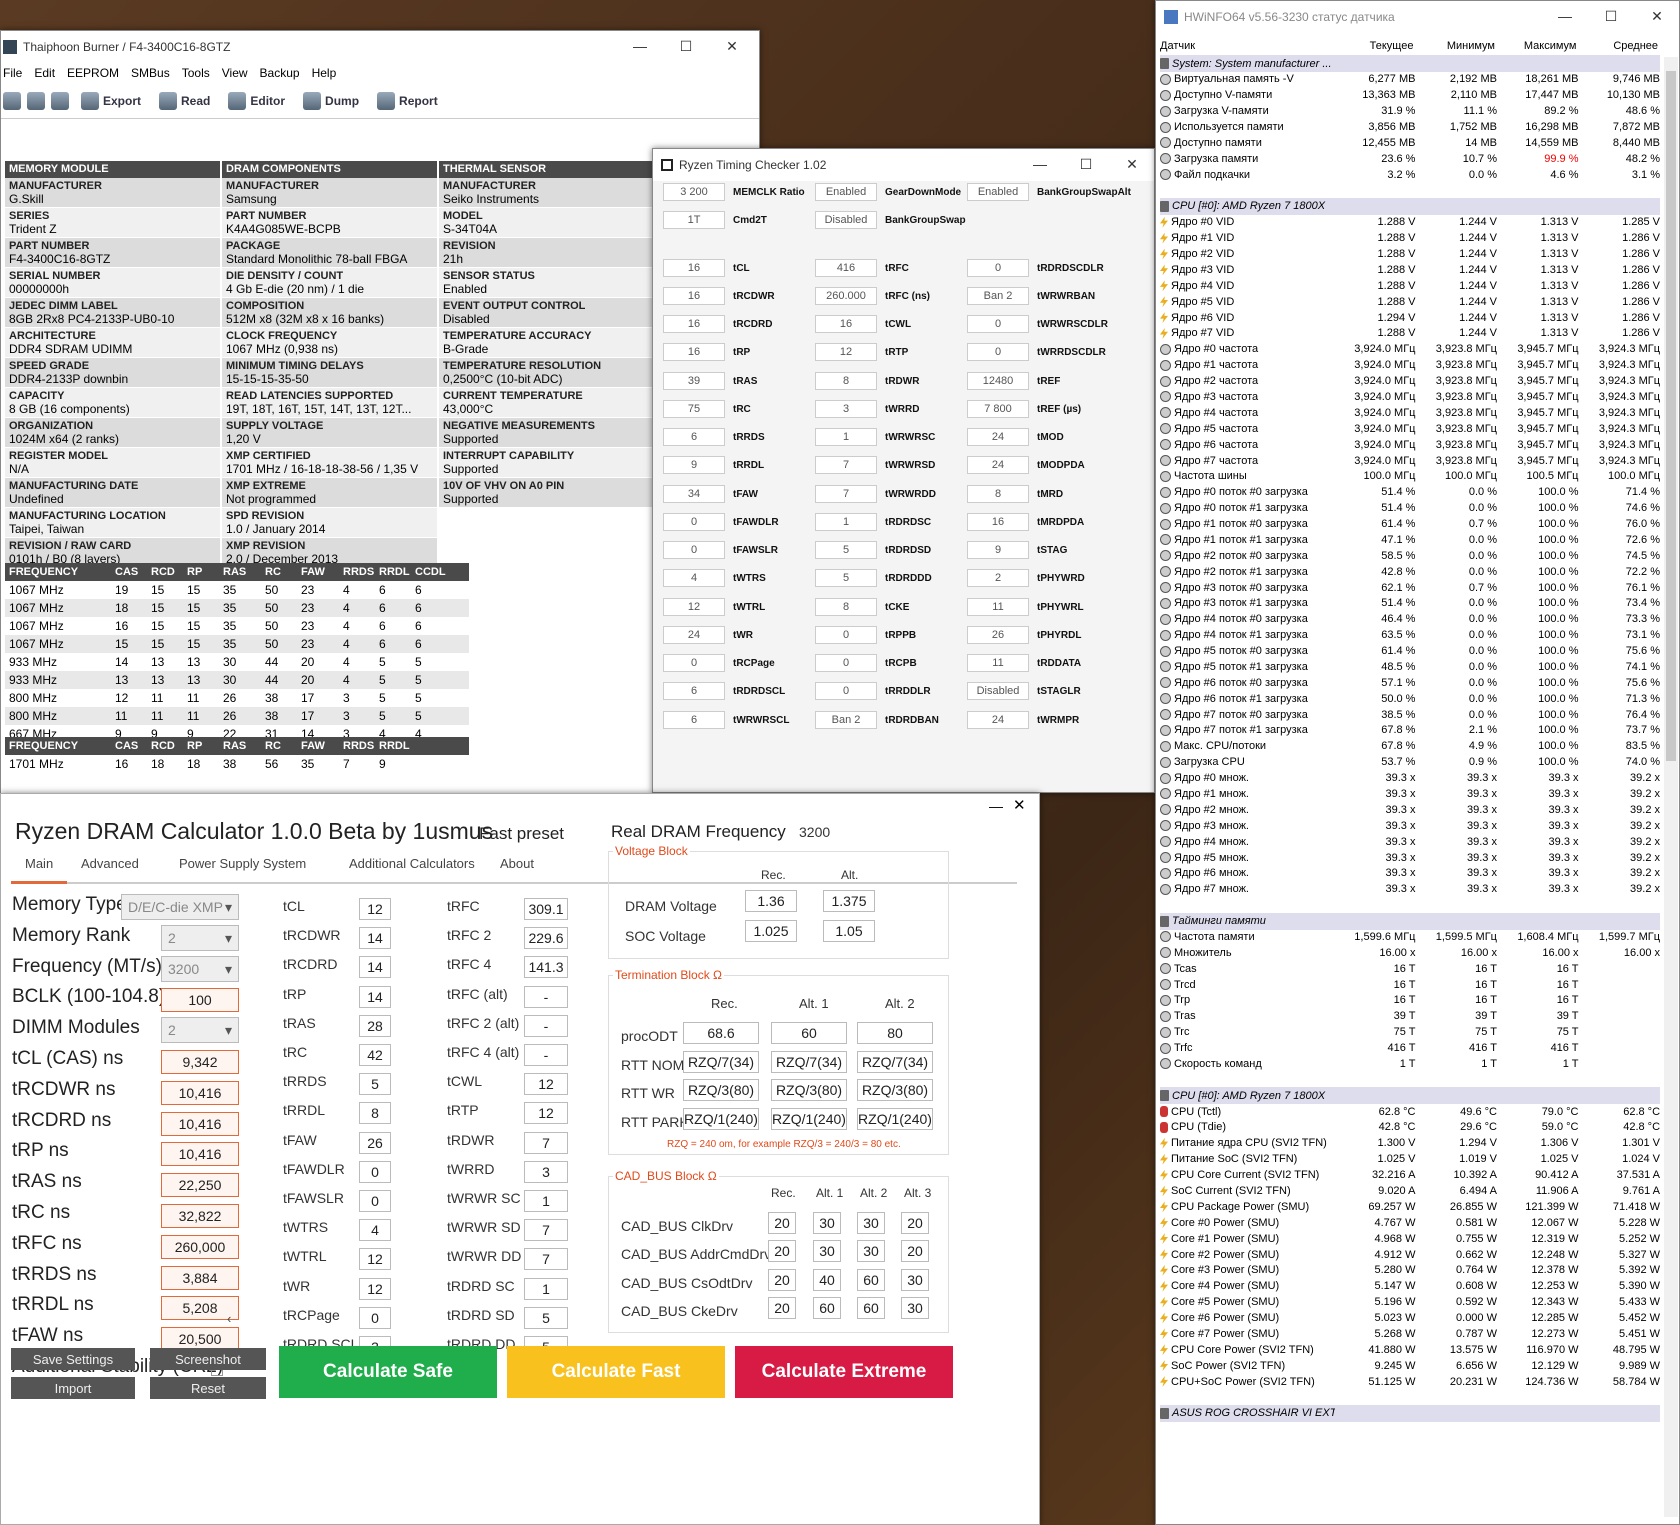  What do you see at coordinates (1410, 333) in the screenshot?
I see `sensor-row: Ядро #7 VID 1.288 V 1.244 V 1.313 V 1.286 V` at bounding box center [1410, 333].